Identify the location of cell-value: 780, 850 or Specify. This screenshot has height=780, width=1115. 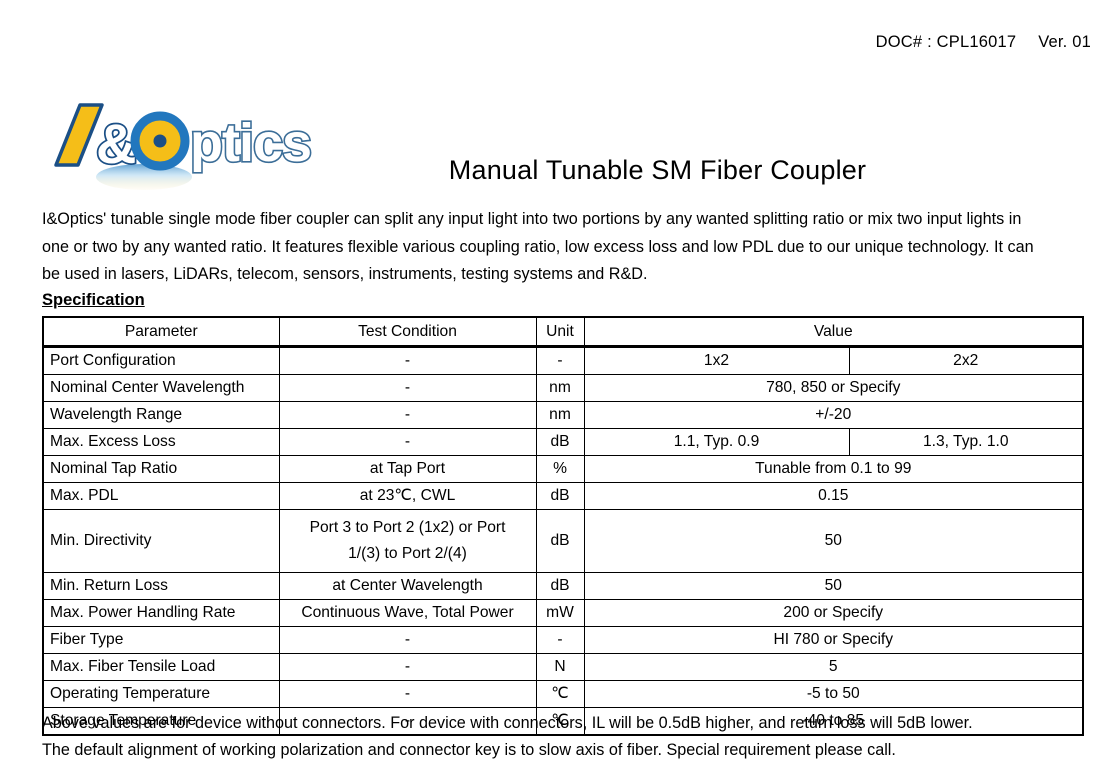
(833, 388).